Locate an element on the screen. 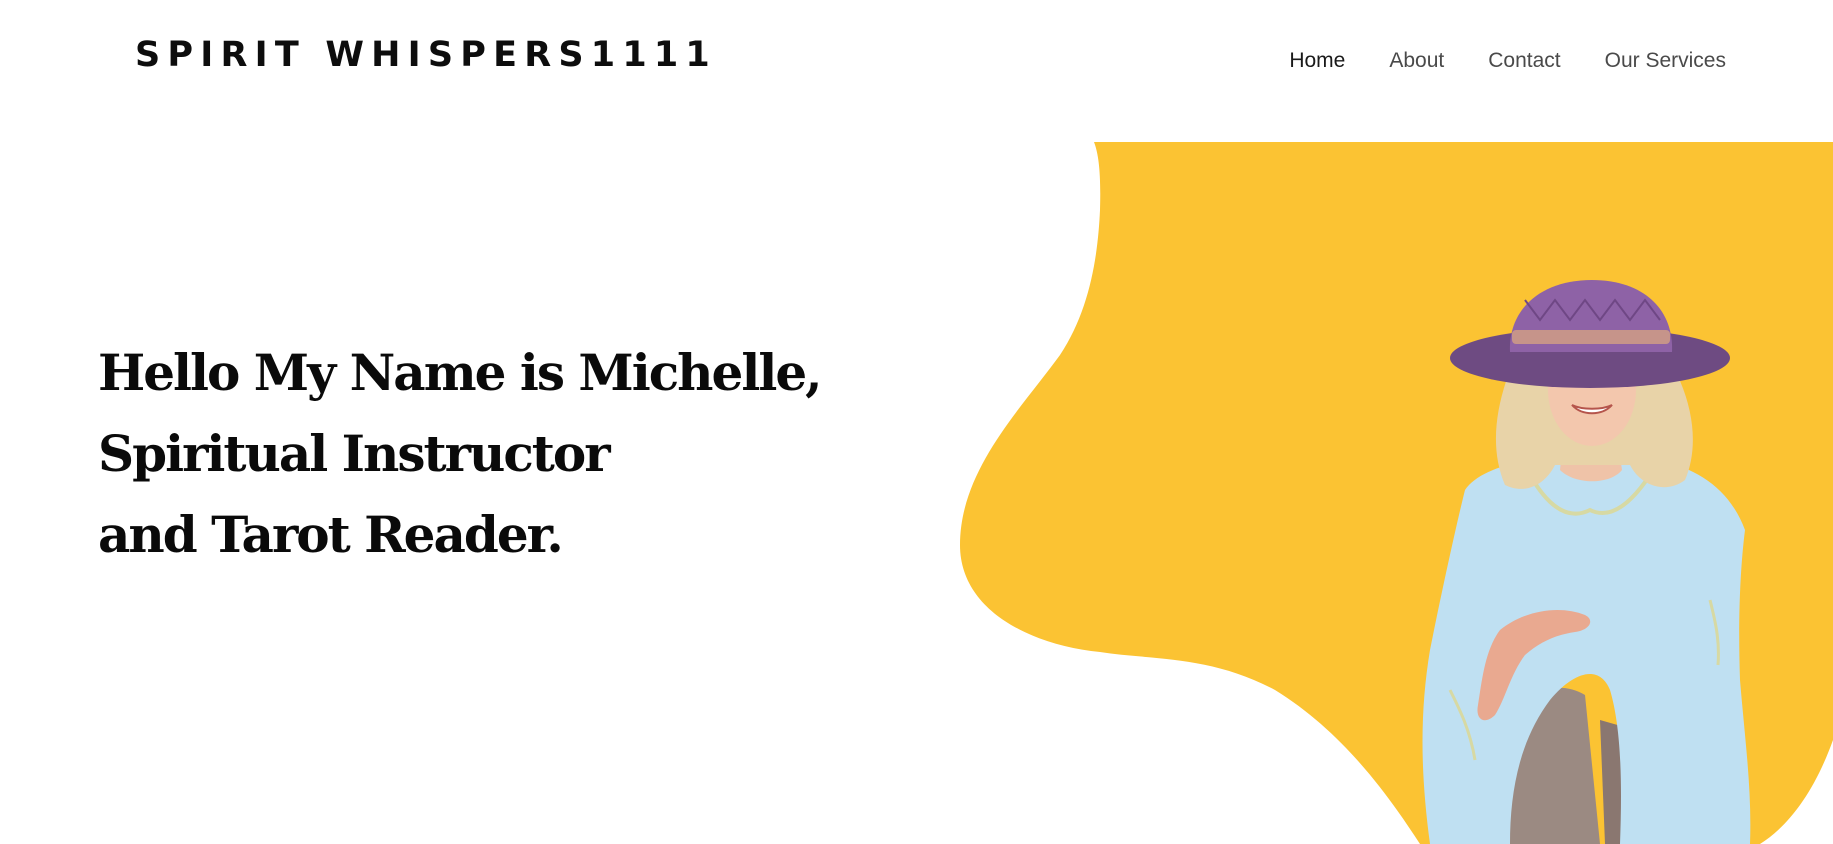 The width and height of the screenshot is (1833, 844). photo-hat-band is located at coordinates (1591, 337).